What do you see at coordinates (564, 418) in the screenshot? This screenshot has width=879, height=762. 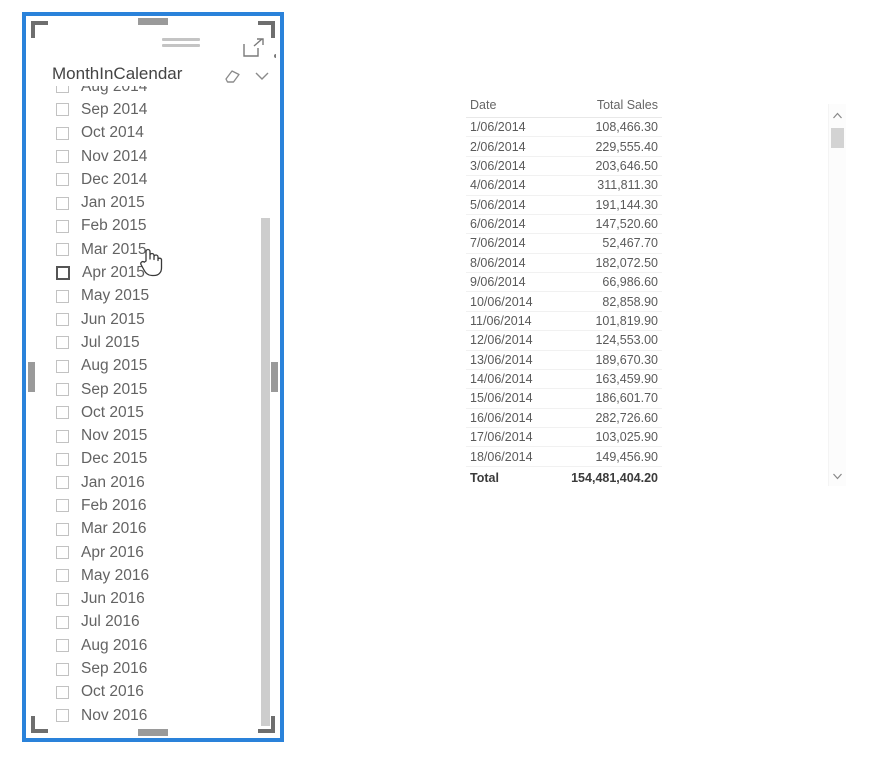 I see `table-row: 16/06/2014 282,726.60` at bounding box center [564, 418].